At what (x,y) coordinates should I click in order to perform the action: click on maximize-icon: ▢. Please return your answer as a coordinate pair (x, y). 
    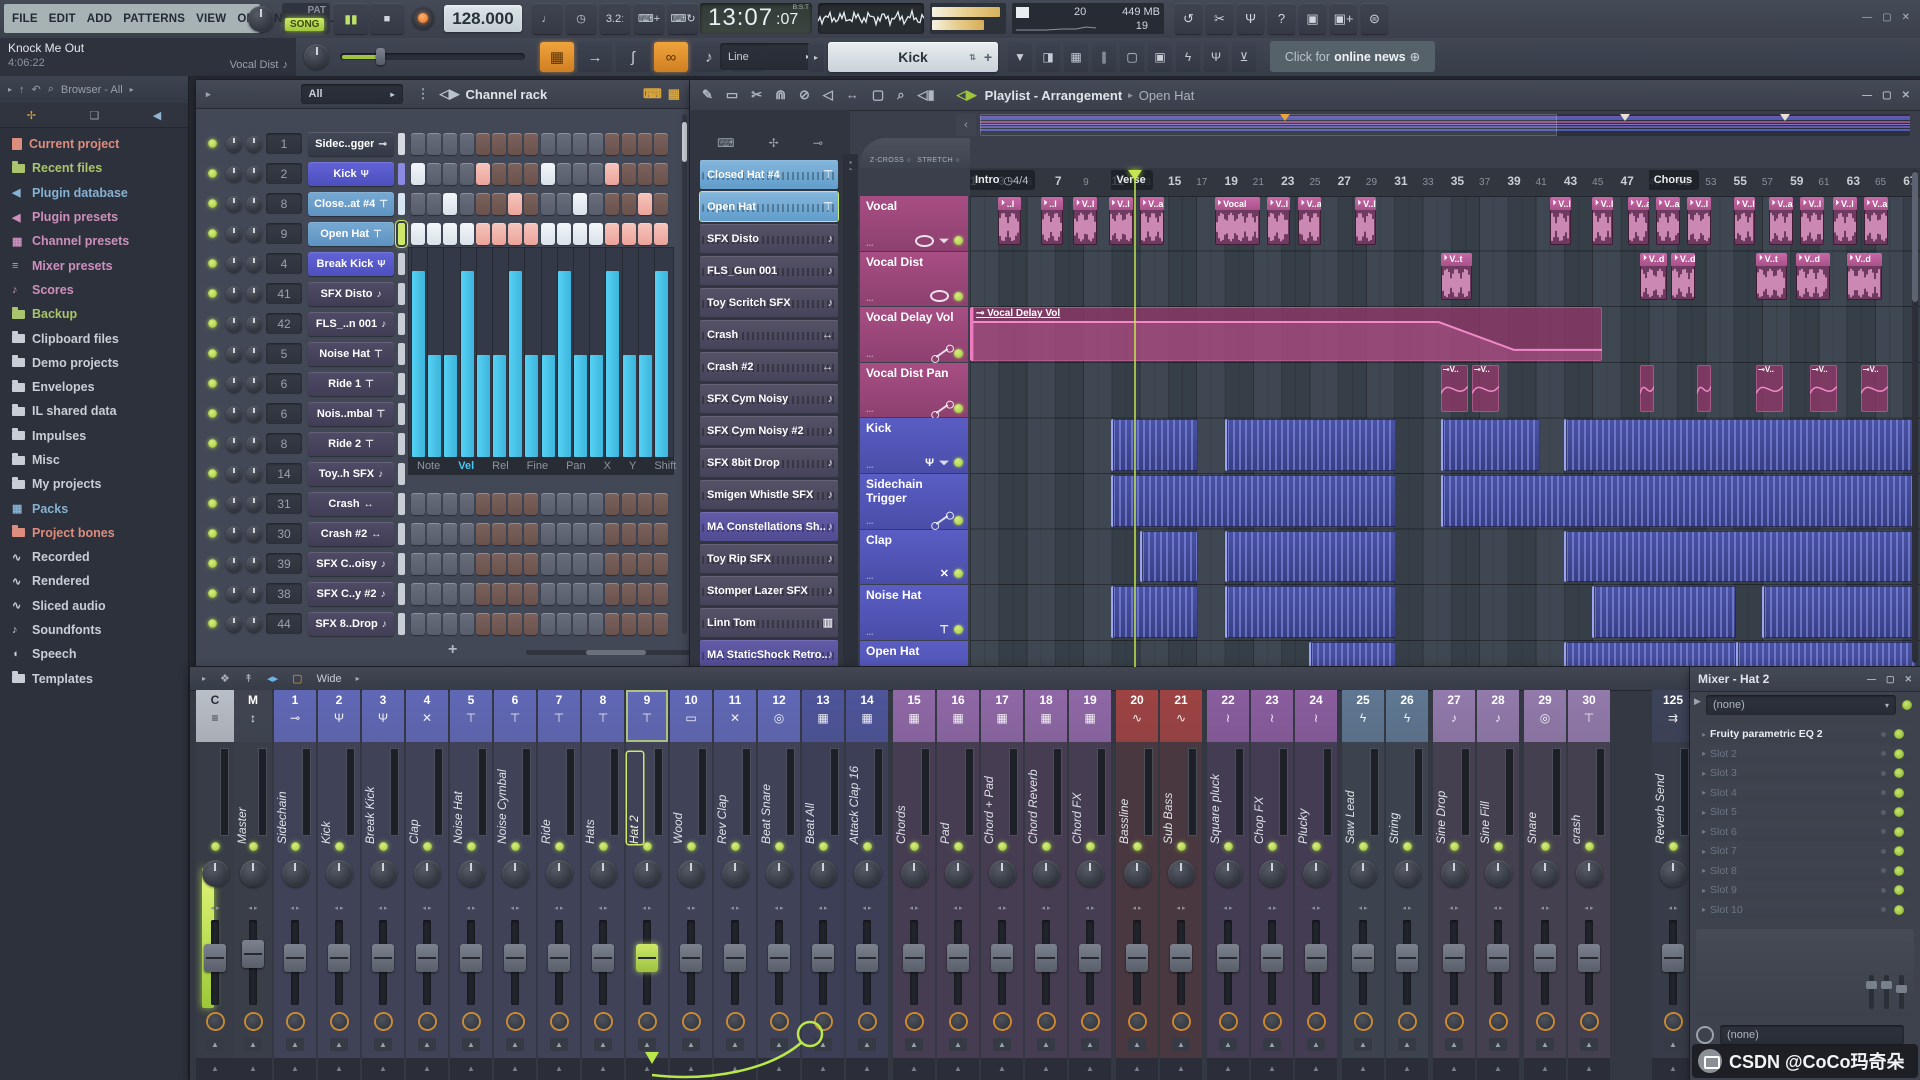
    Looking at the image, I should click on (1890, 679).